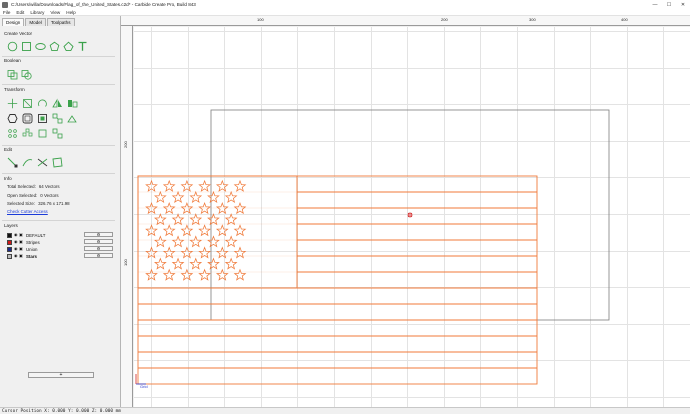 The width and height of the screenshot is (690, 414). I want to click on flip-tool-icon, so click(72, 118).